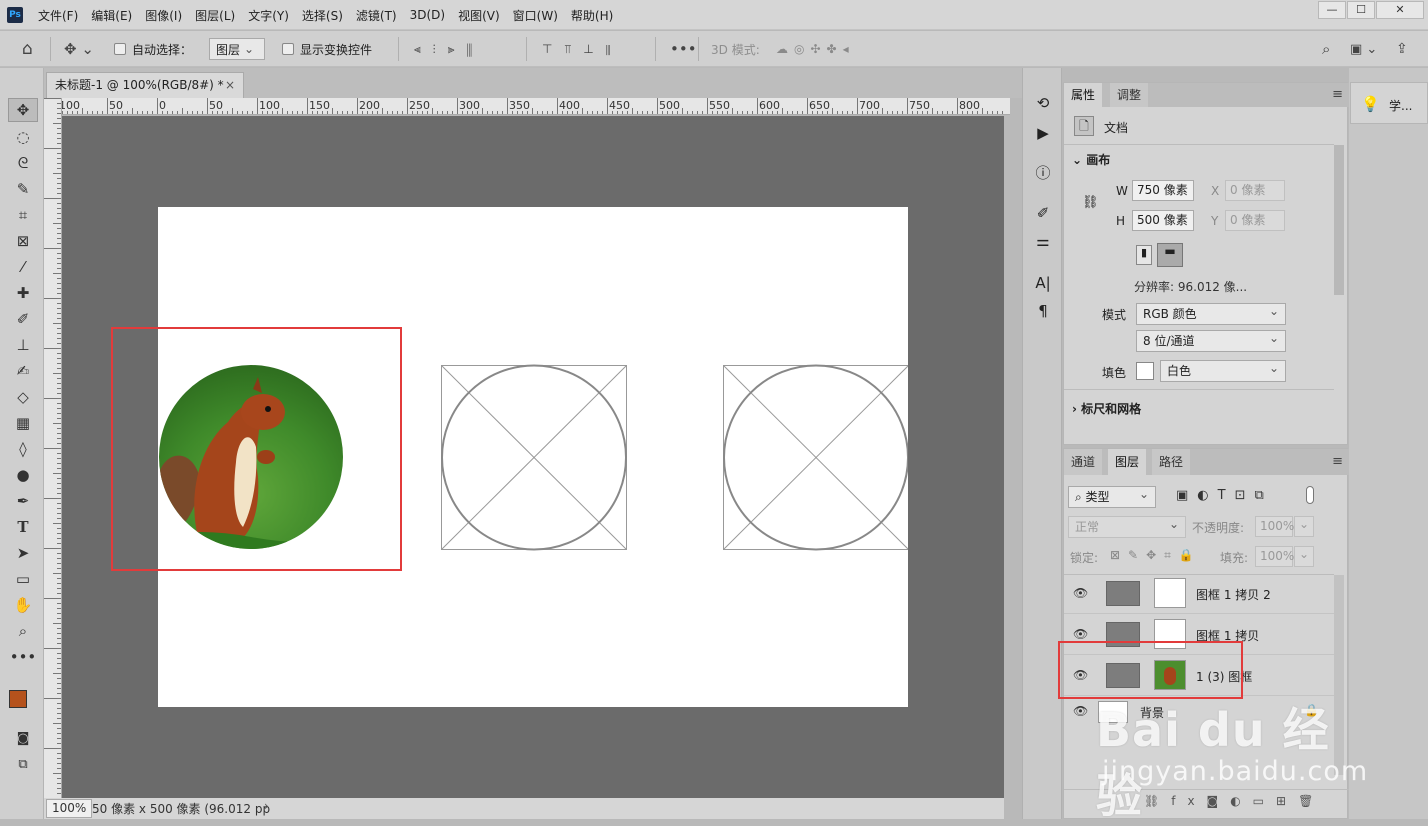 Image resolution: width=1428 pixels, height=826 pixels. I want to click on gradient-tool-icon: ▦, so click(23, 423).